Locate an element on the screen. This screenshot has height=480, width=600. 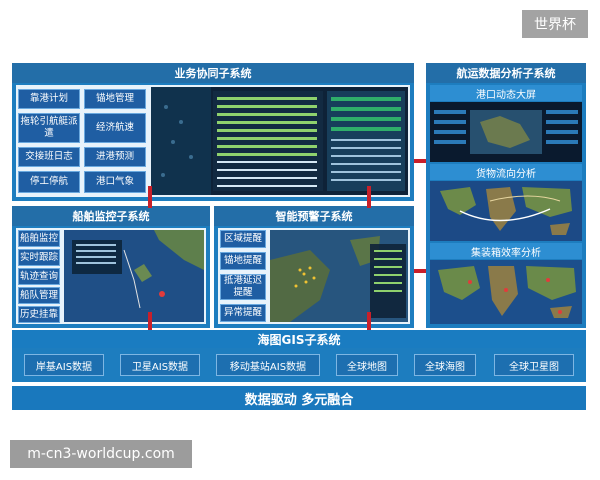
ship-map is located at coordinates (134, 276).